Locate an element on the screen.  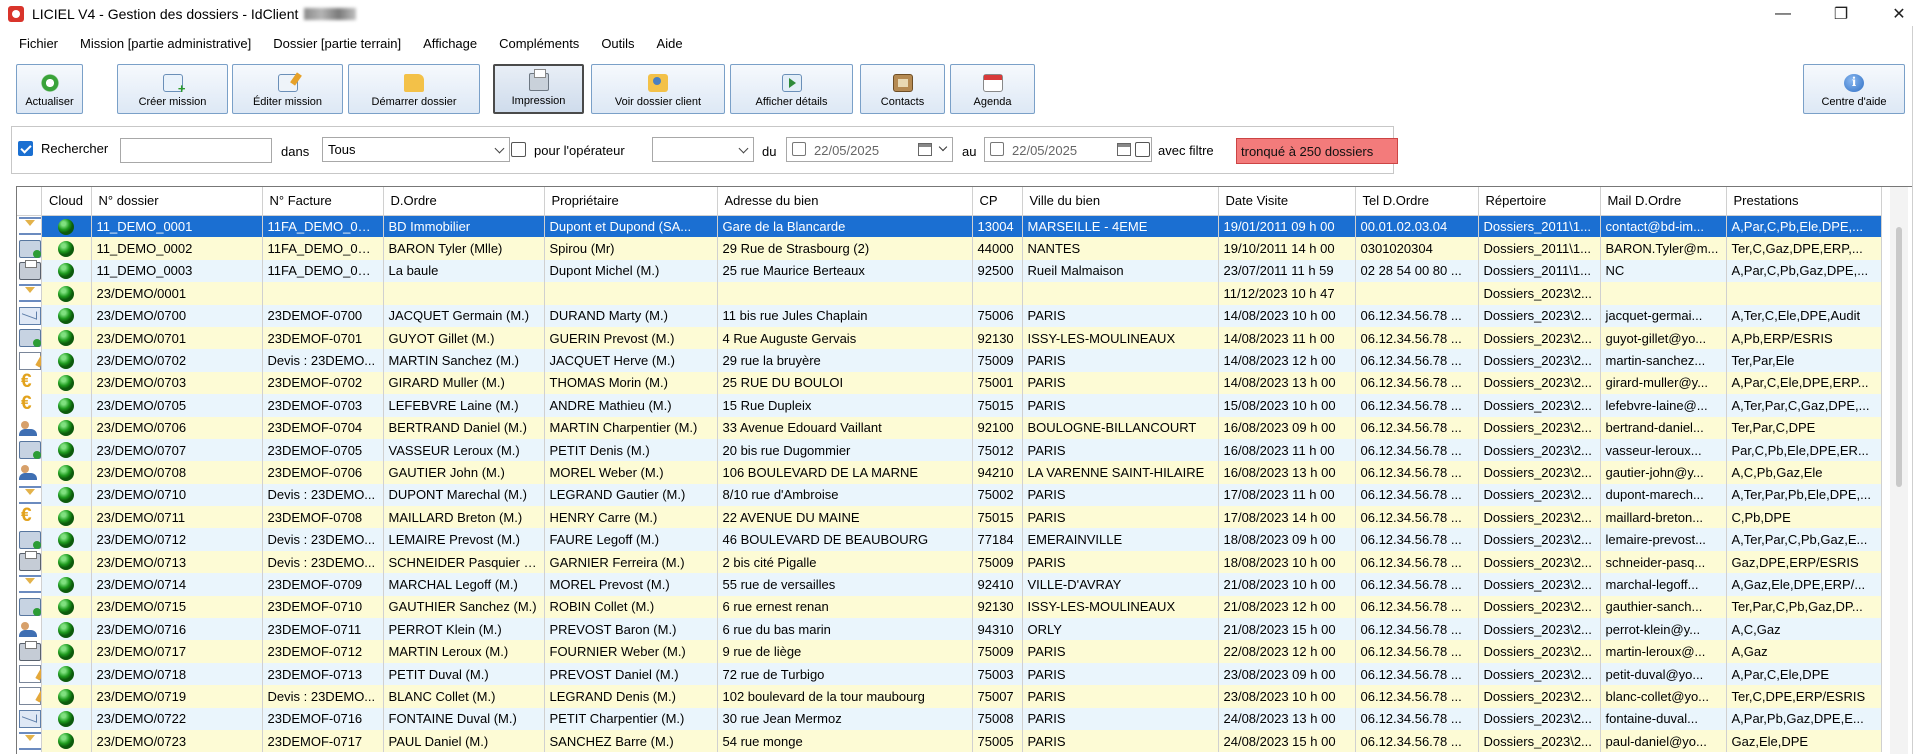
cell-ville: ISSY-LES-MOULINEAUX is located at coordinates (1120, 607).